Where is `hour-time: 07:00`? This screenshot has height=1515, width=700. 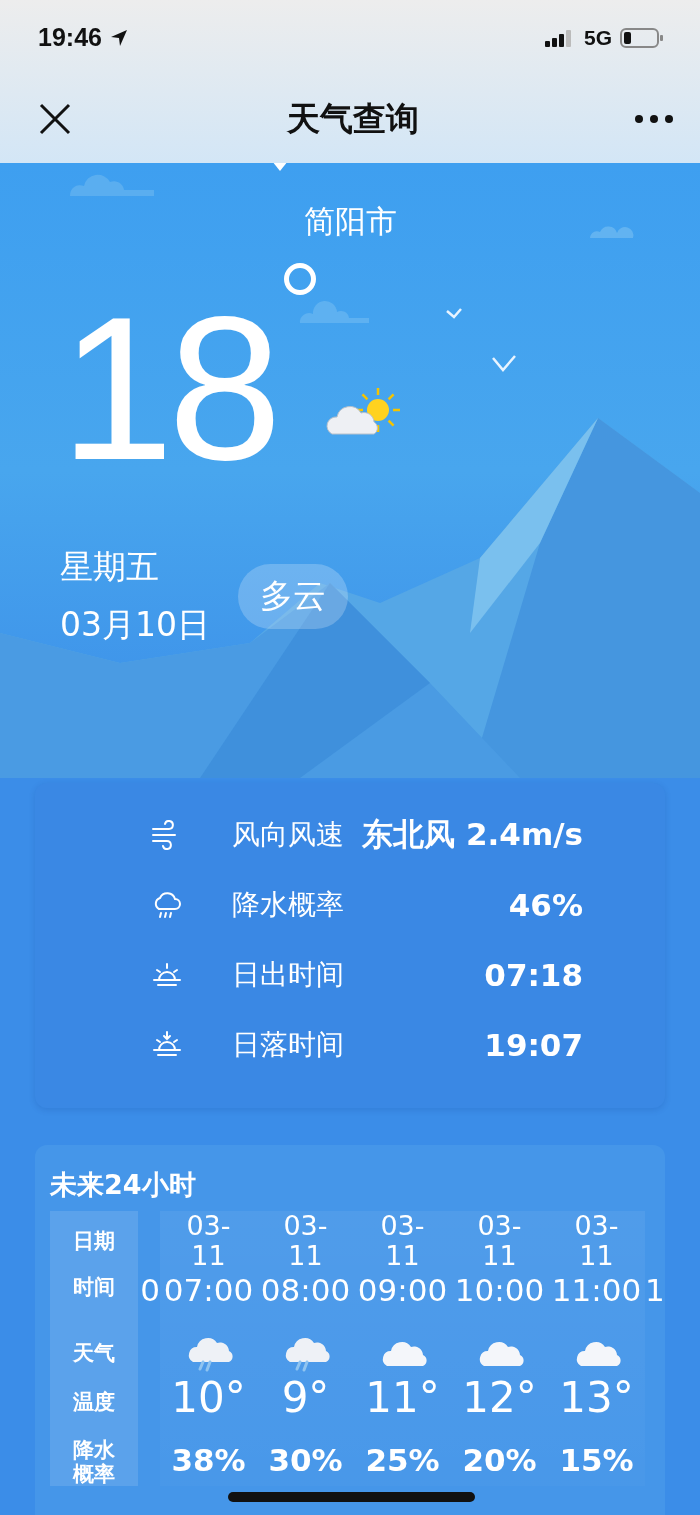
hour-time: 07:00 is located at coordinates (208, 1290).